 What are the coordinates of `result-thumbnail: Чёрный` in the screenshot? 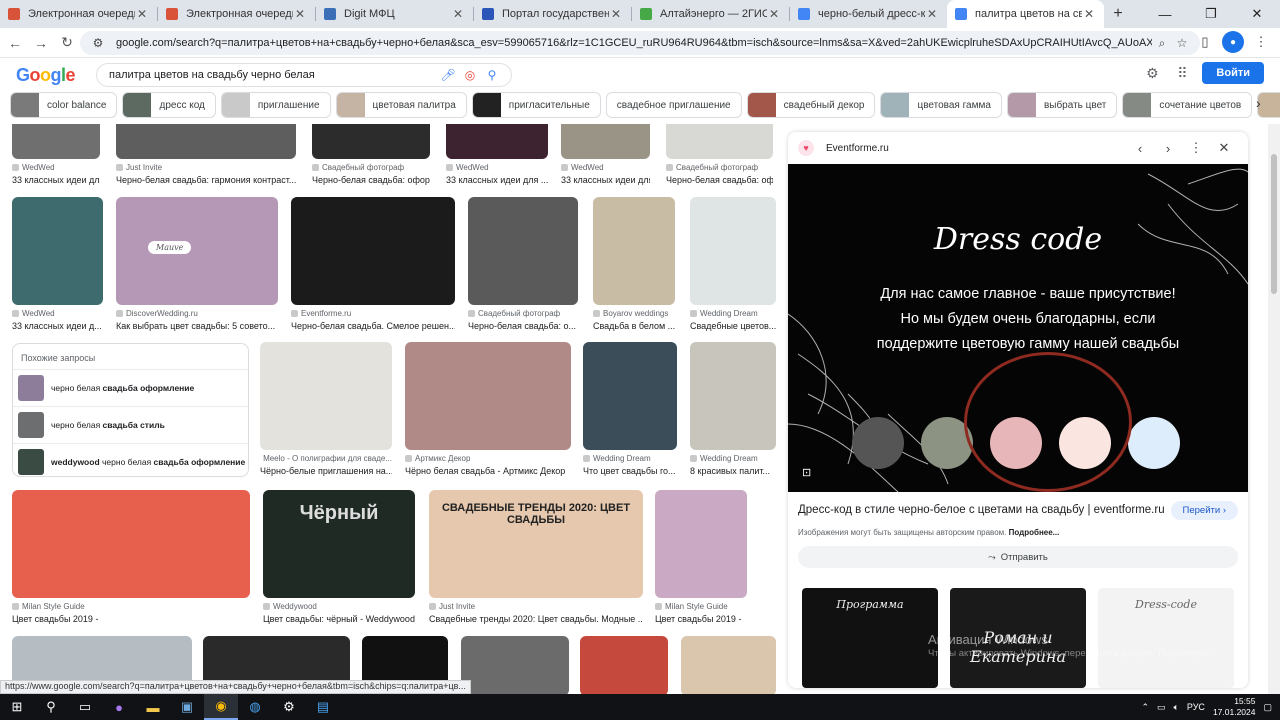 It's located at (339, 544).